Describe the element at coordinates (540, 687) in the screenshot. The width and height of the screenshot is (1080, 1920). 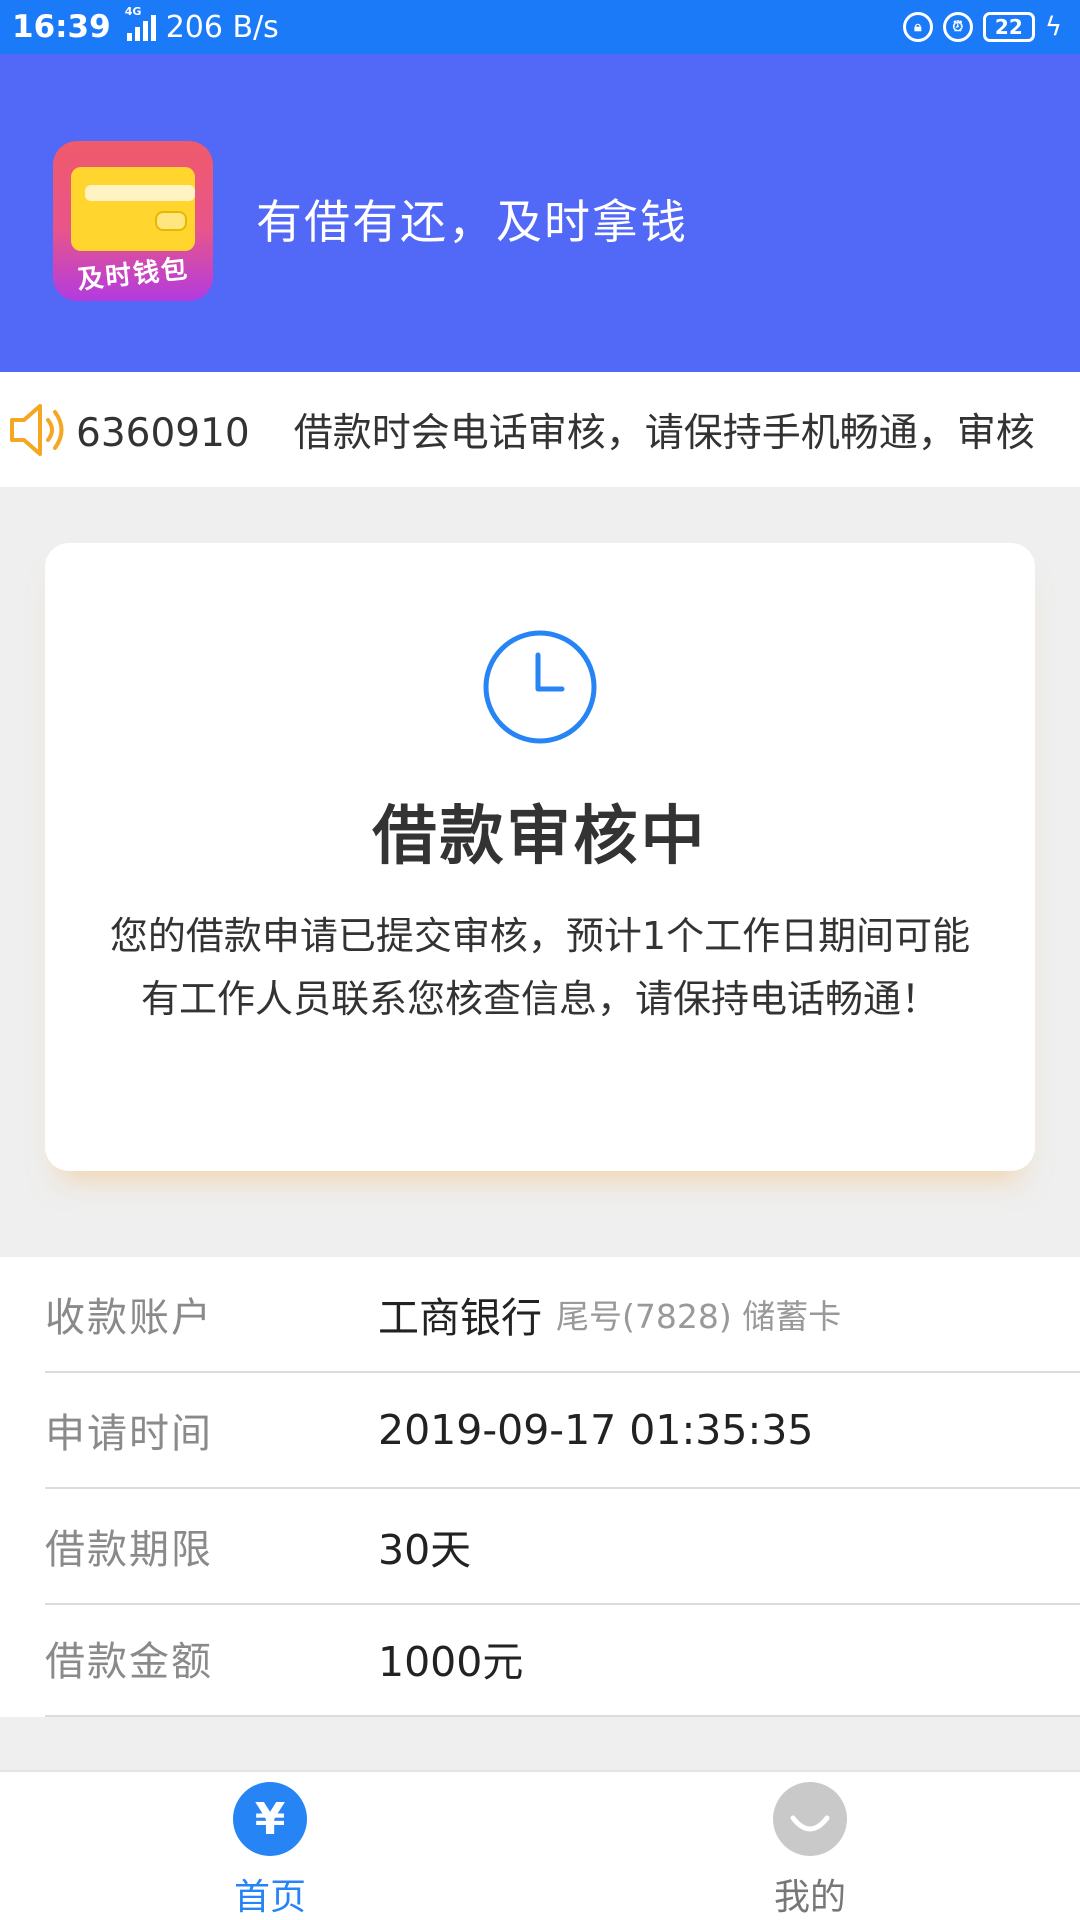
I see `clock-icon` at that location.